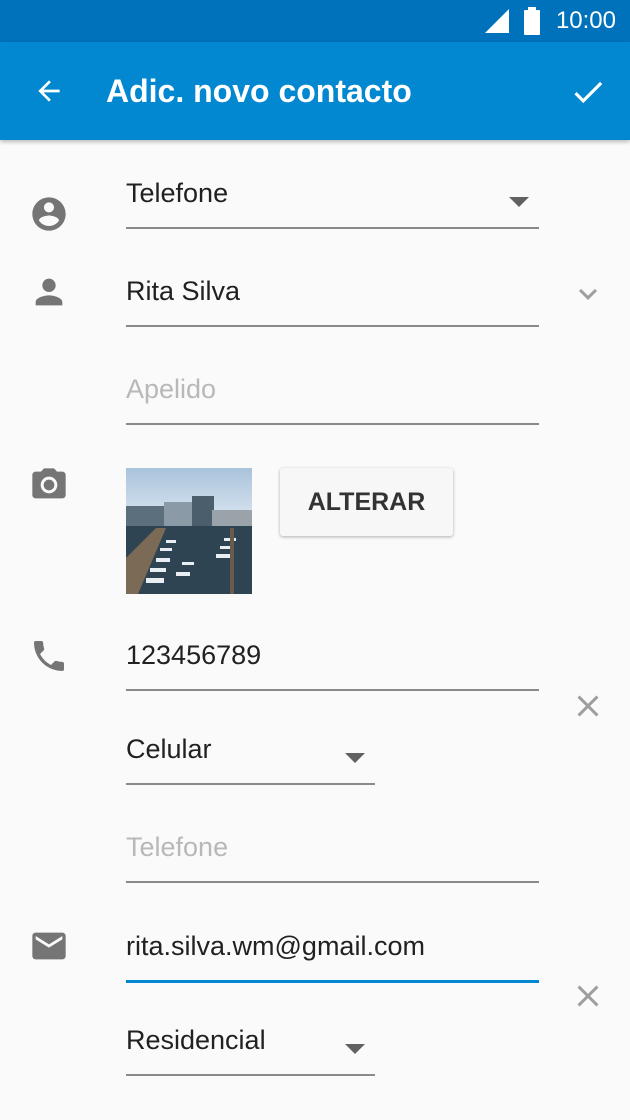 The width and height of the screenshot is (630, 1120). Describe the element at coordinates (169, 749) in the screenshot. I see `phone-type-value: Celular` at that location.